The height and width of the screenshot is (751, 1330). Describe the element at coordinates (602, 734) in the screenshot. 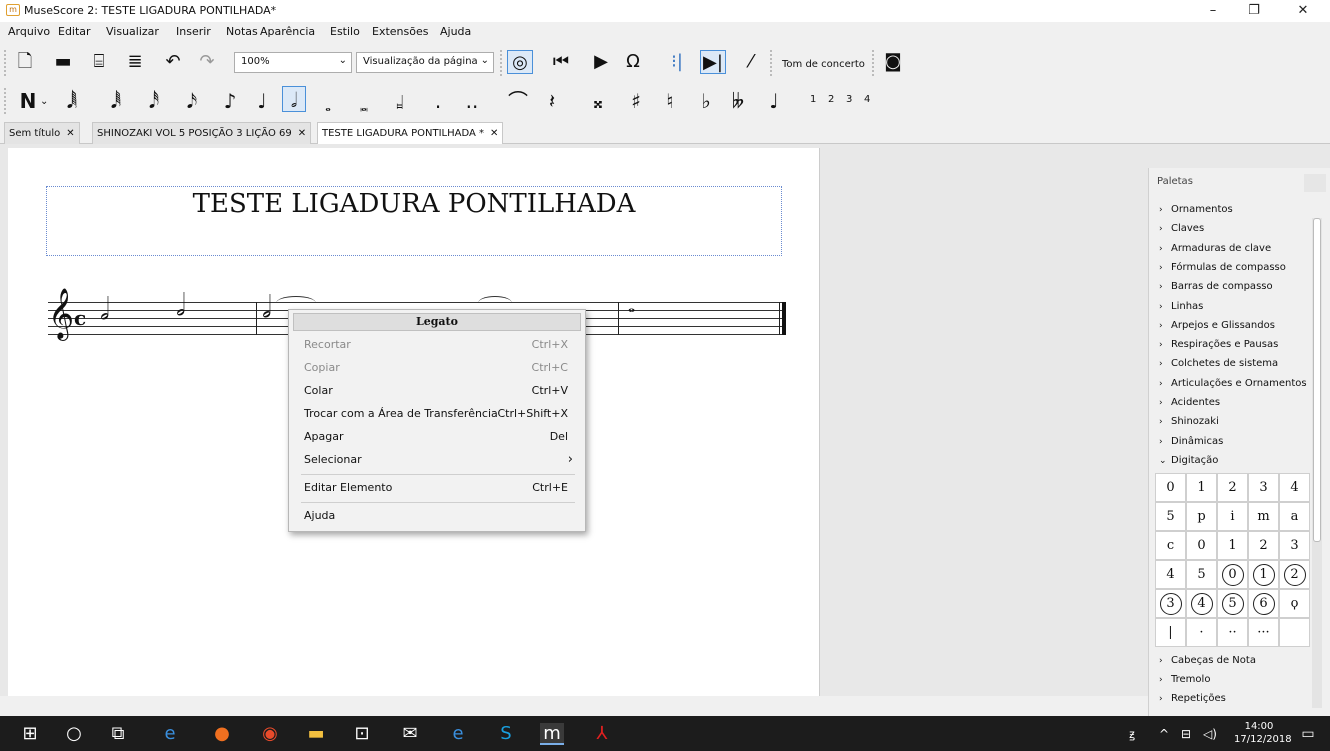

I see `acrobat-icon: ⅄` at that location.